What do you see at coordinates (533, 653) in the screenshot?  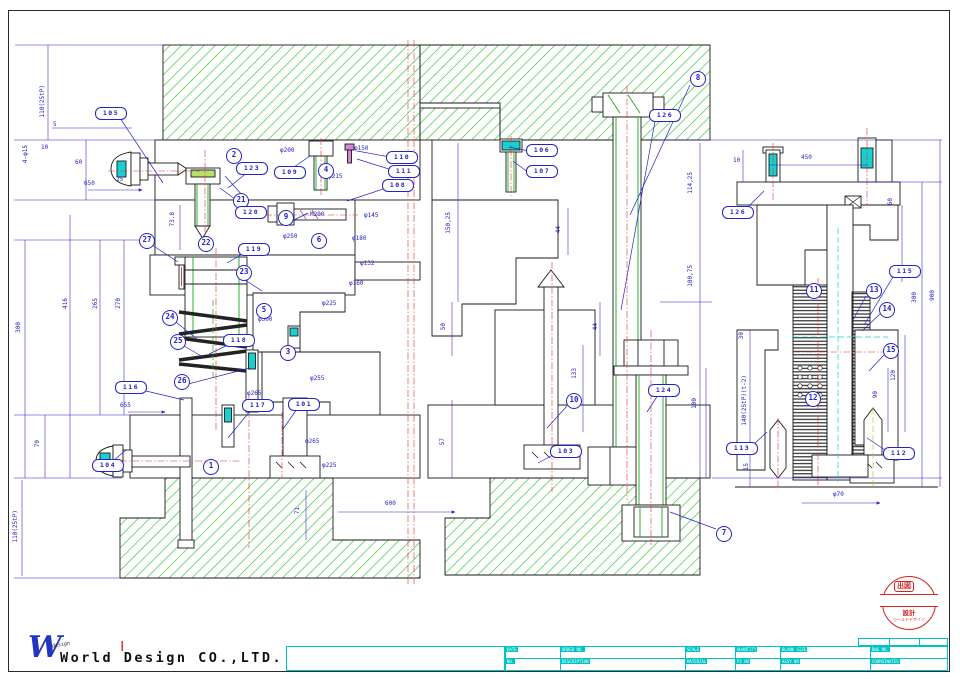 I see `title-block-cell: DATE 9 9 7` at bounding box center [533, 653].